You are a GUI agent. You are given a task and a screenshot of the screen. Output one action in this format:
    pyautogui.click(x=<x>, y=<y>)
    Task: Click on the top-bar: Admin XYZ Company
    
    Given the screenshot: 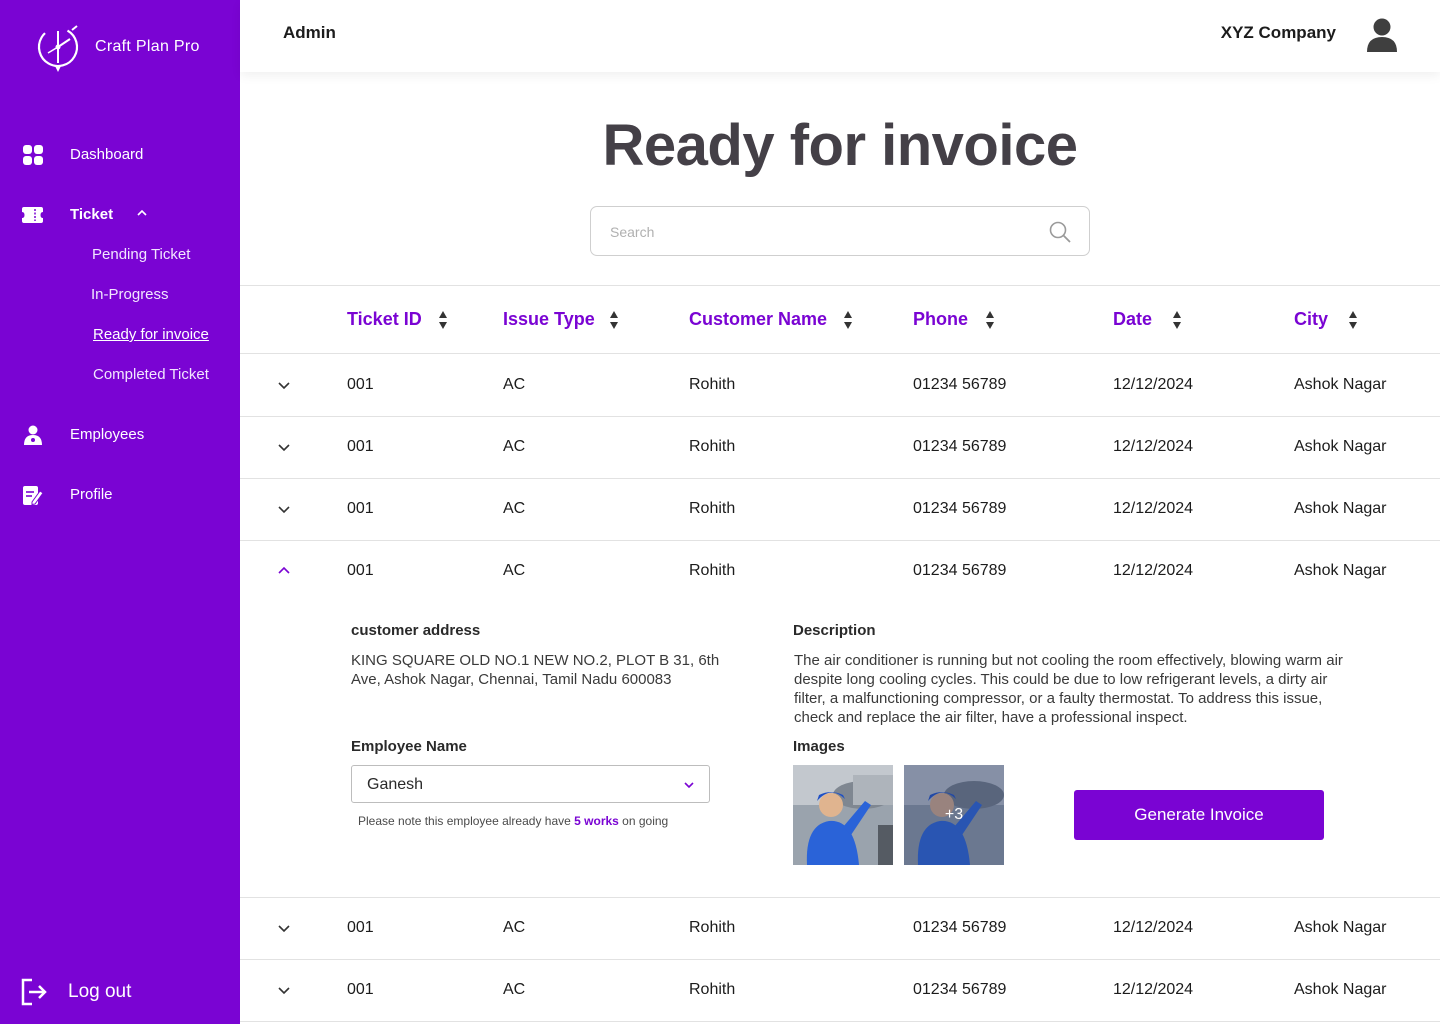 What is the action you would take?
    pyautogui.click(x=840, y=36)
    